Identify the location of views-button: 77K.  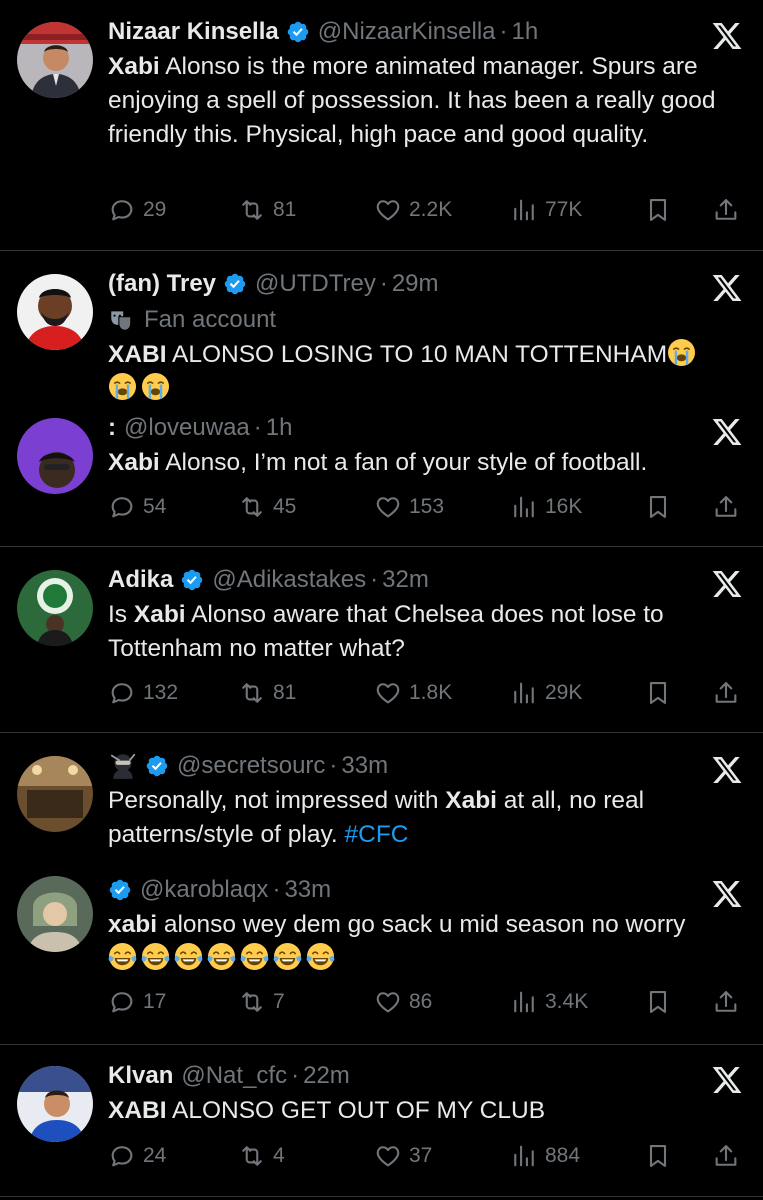
(546, 210).